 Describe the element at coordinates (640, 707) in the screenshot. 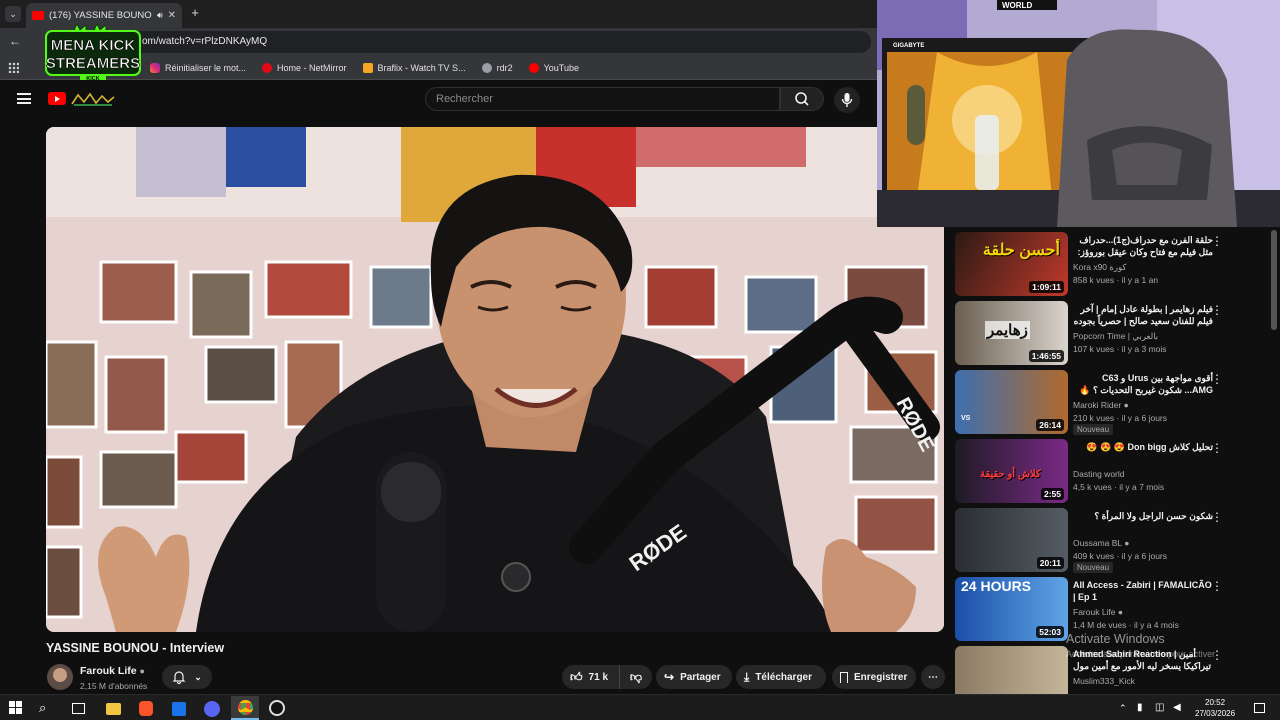

I see `windows-taskbar: ⌕ ⌃ ▮ ◫ ◀ 20:52 27/03/2026` at that location.